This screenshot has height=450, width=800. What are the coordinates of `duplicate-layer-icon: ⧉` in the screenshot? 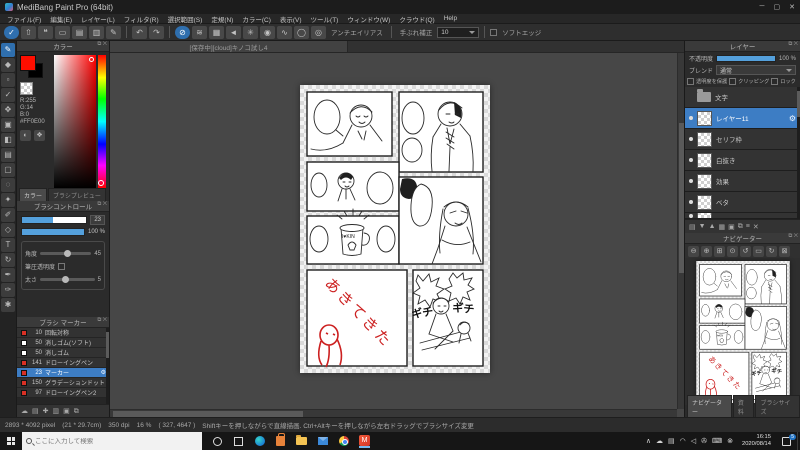 It's located at (740, 227).